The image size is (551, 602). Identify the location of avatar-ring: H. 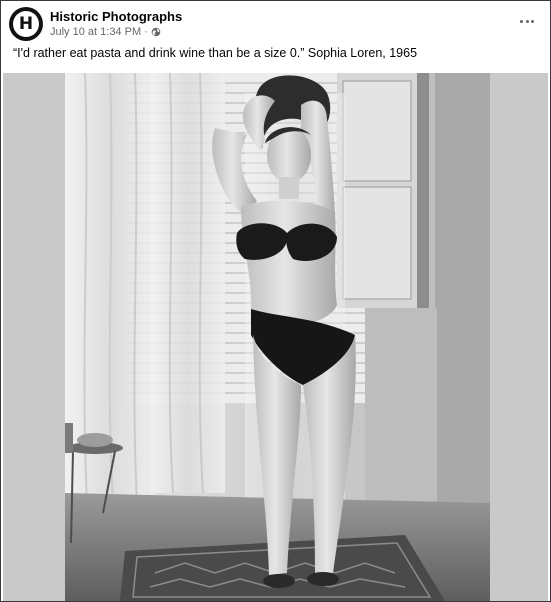
(26, 24).